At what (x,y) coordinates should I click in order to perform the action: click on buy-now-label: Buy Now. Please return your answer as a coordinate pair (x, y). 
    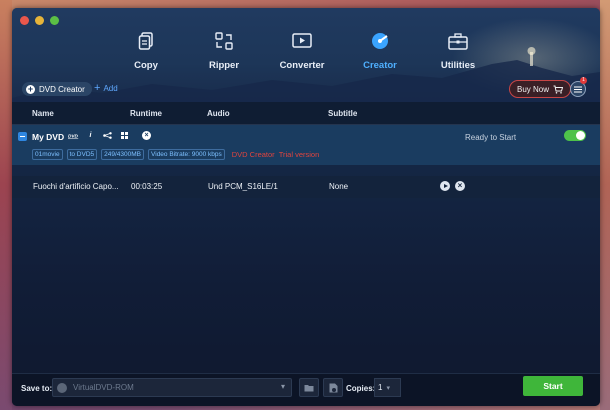
    Looking at the image, I should click on (533, 89).